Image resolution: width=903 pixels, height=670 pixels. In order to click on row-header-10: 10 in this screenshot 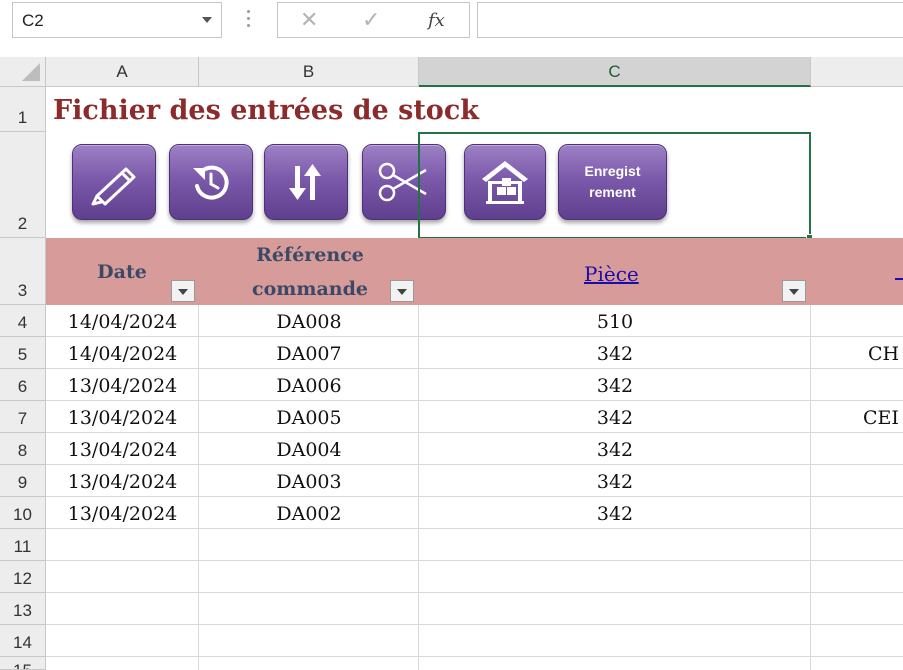, I will do `click(23, 513)`.